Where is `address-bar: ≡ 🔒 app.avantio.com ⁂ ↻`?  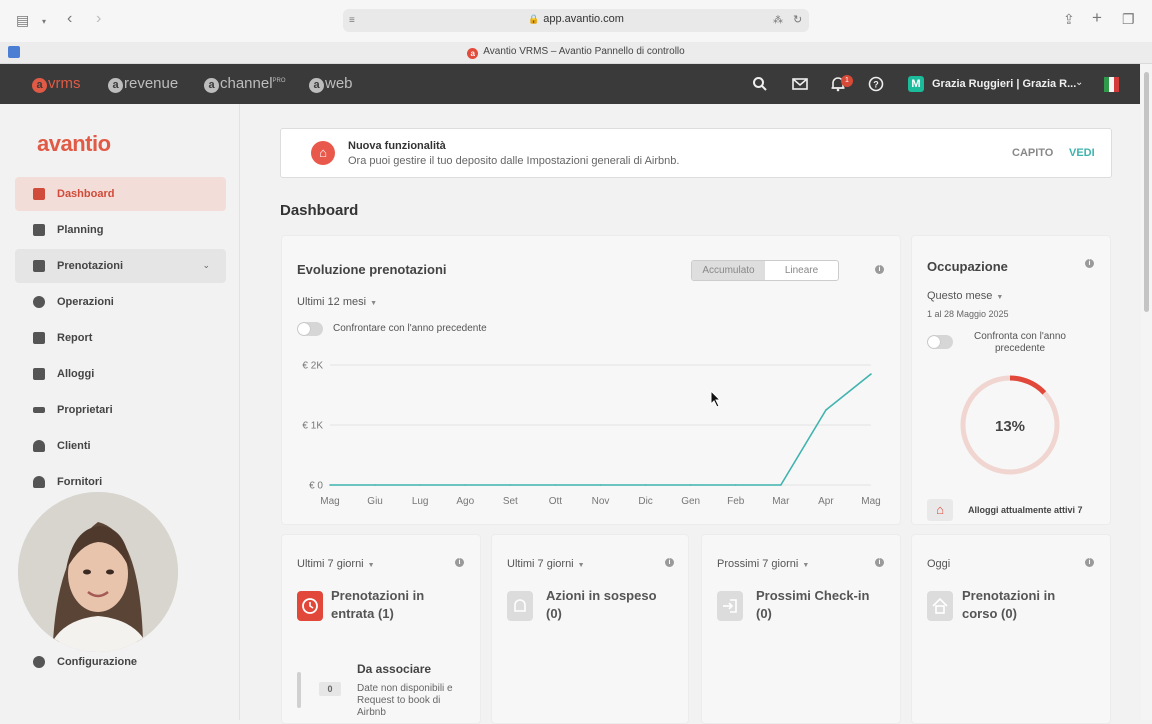
address-bar: ≡ 🔒 app.avantio.com ⁂ ↻ is located at coordinates (576, 20).